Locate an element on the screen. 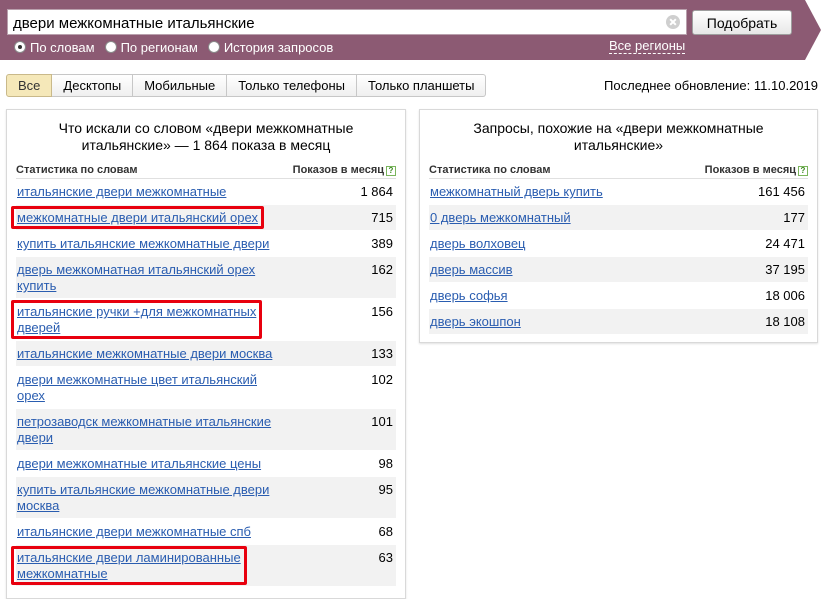  impressions-count: 156 is located at coordinates (382, 311).